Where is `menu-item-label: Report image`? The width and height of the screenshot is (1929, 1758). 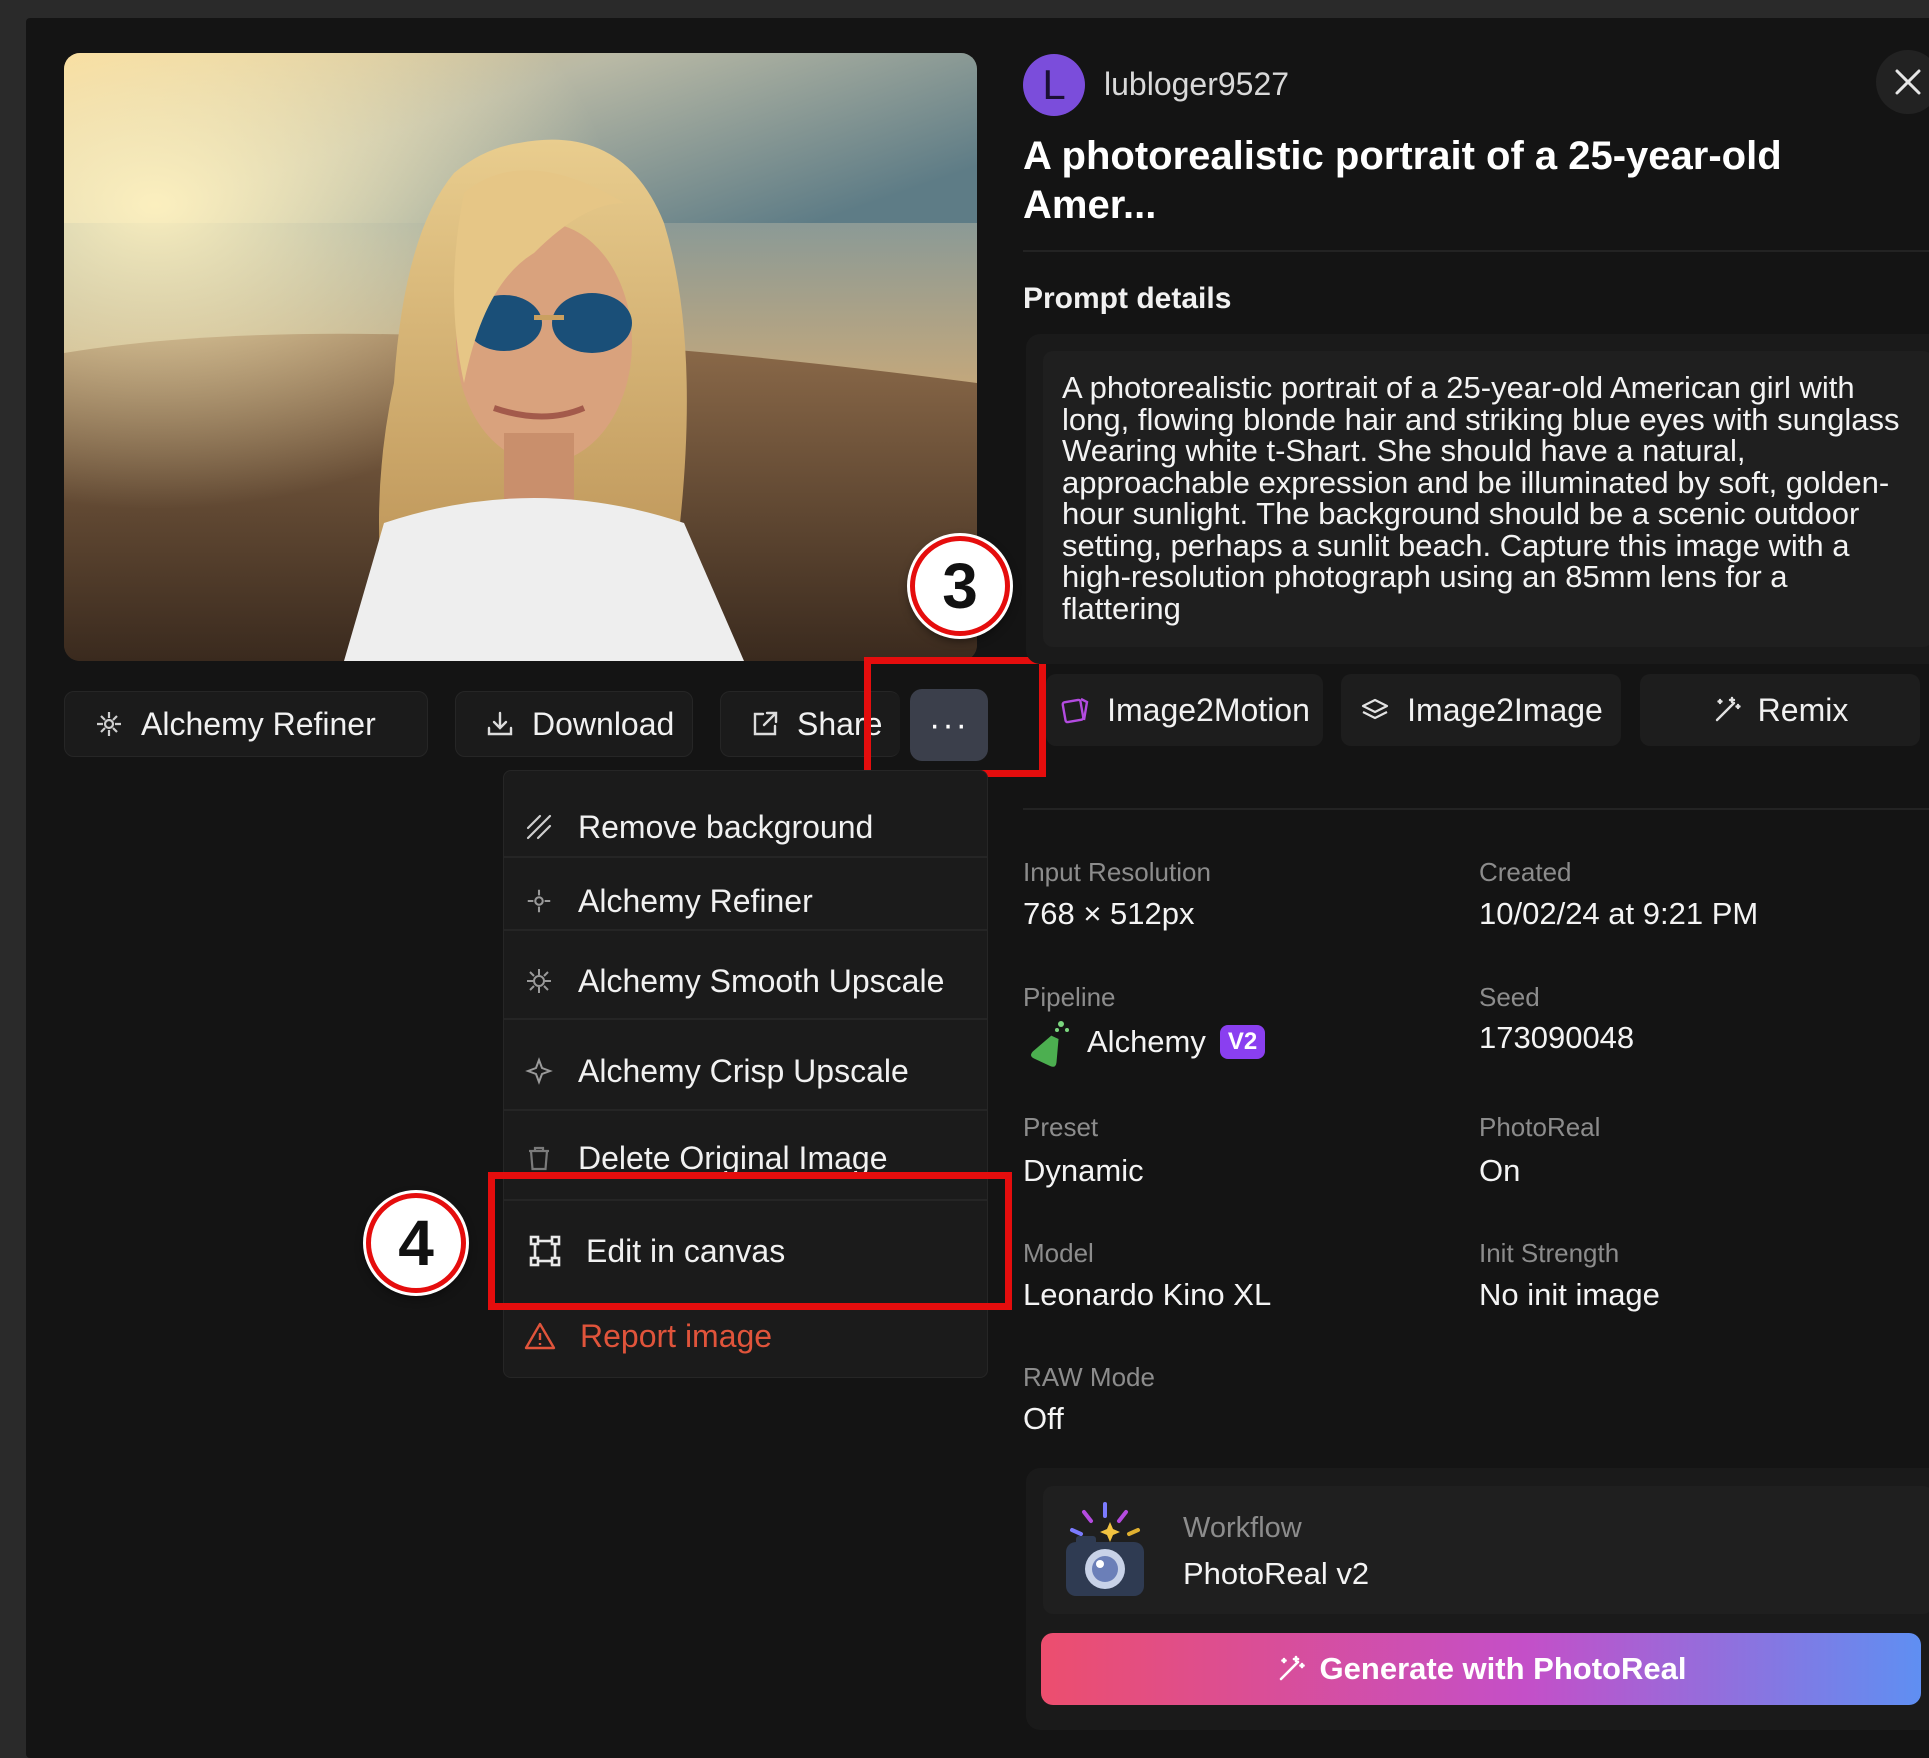 menu-item-label: Report image is located at coordinates (676, 1335).